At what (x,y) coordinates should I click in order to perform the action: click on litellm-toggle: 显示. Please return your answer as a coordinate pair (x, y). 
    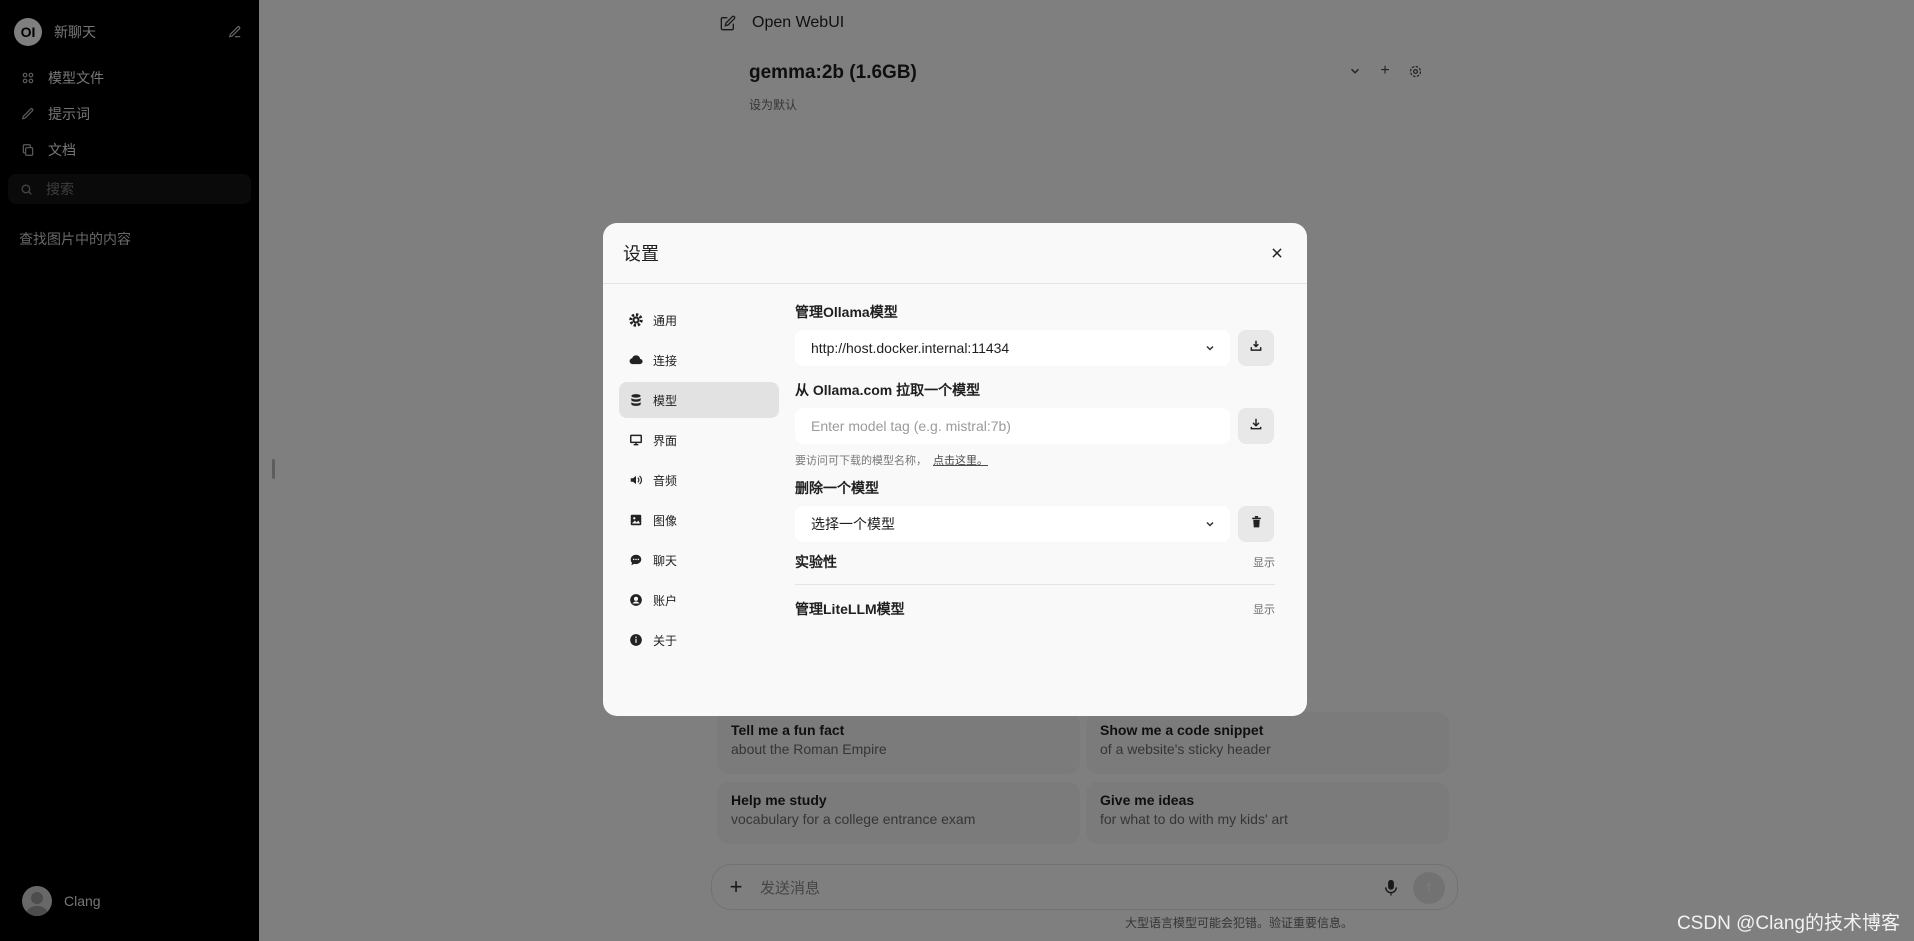
    Looking at the image, I should click on (1264, 609).